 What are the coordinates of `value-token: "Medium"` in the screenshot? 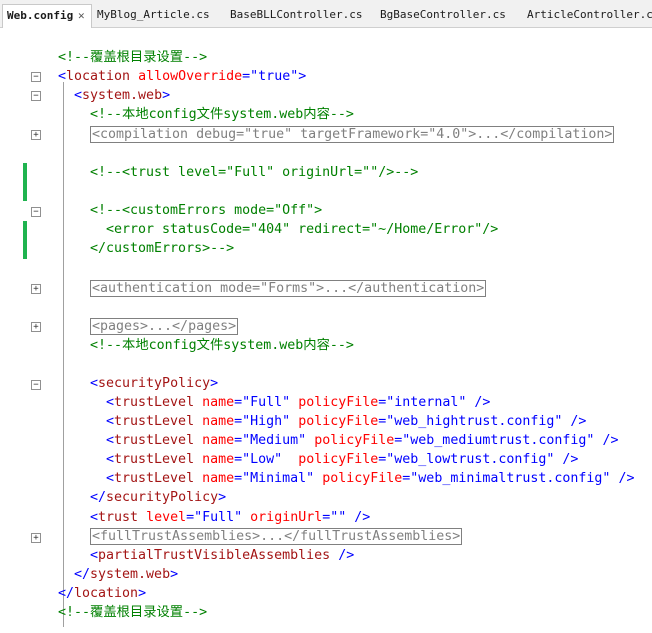 It's located at (274, 440).